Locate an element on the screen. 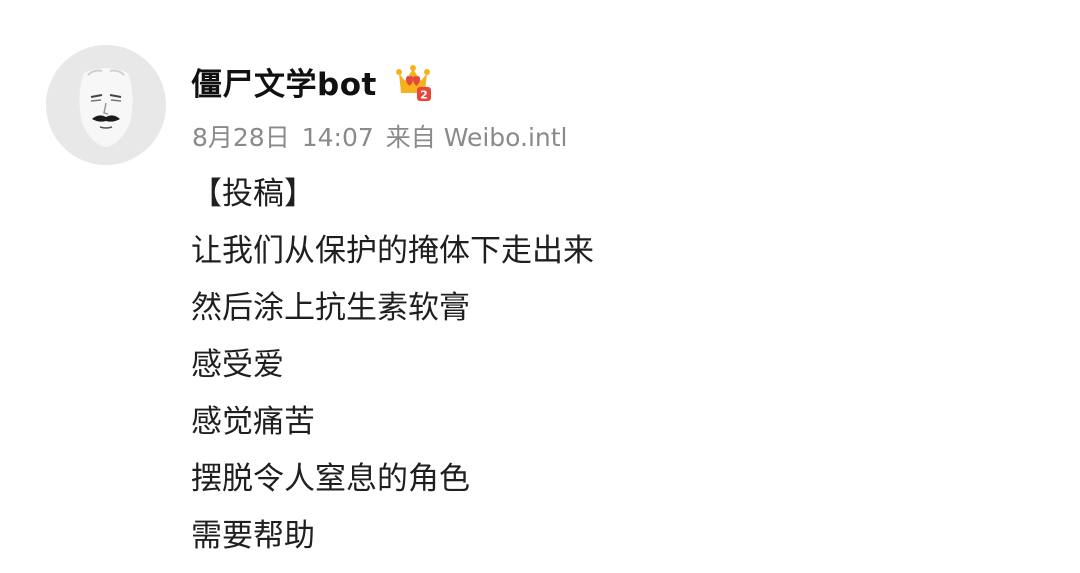 Image resolution: width=1080 pixels, height=573 pixels. post-date: 8月28日 is located at coordinates (241, 137).